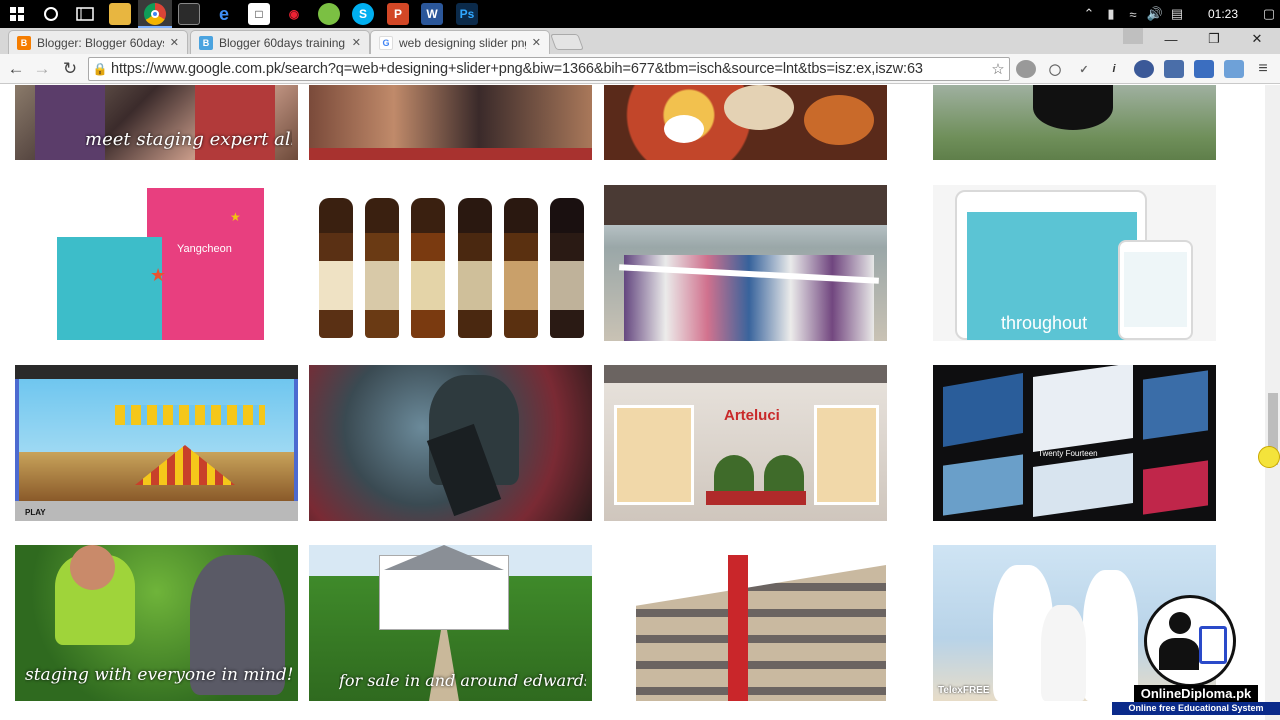  I want to click on image-caption: staging with everyone in mind!, so click(158, 675).